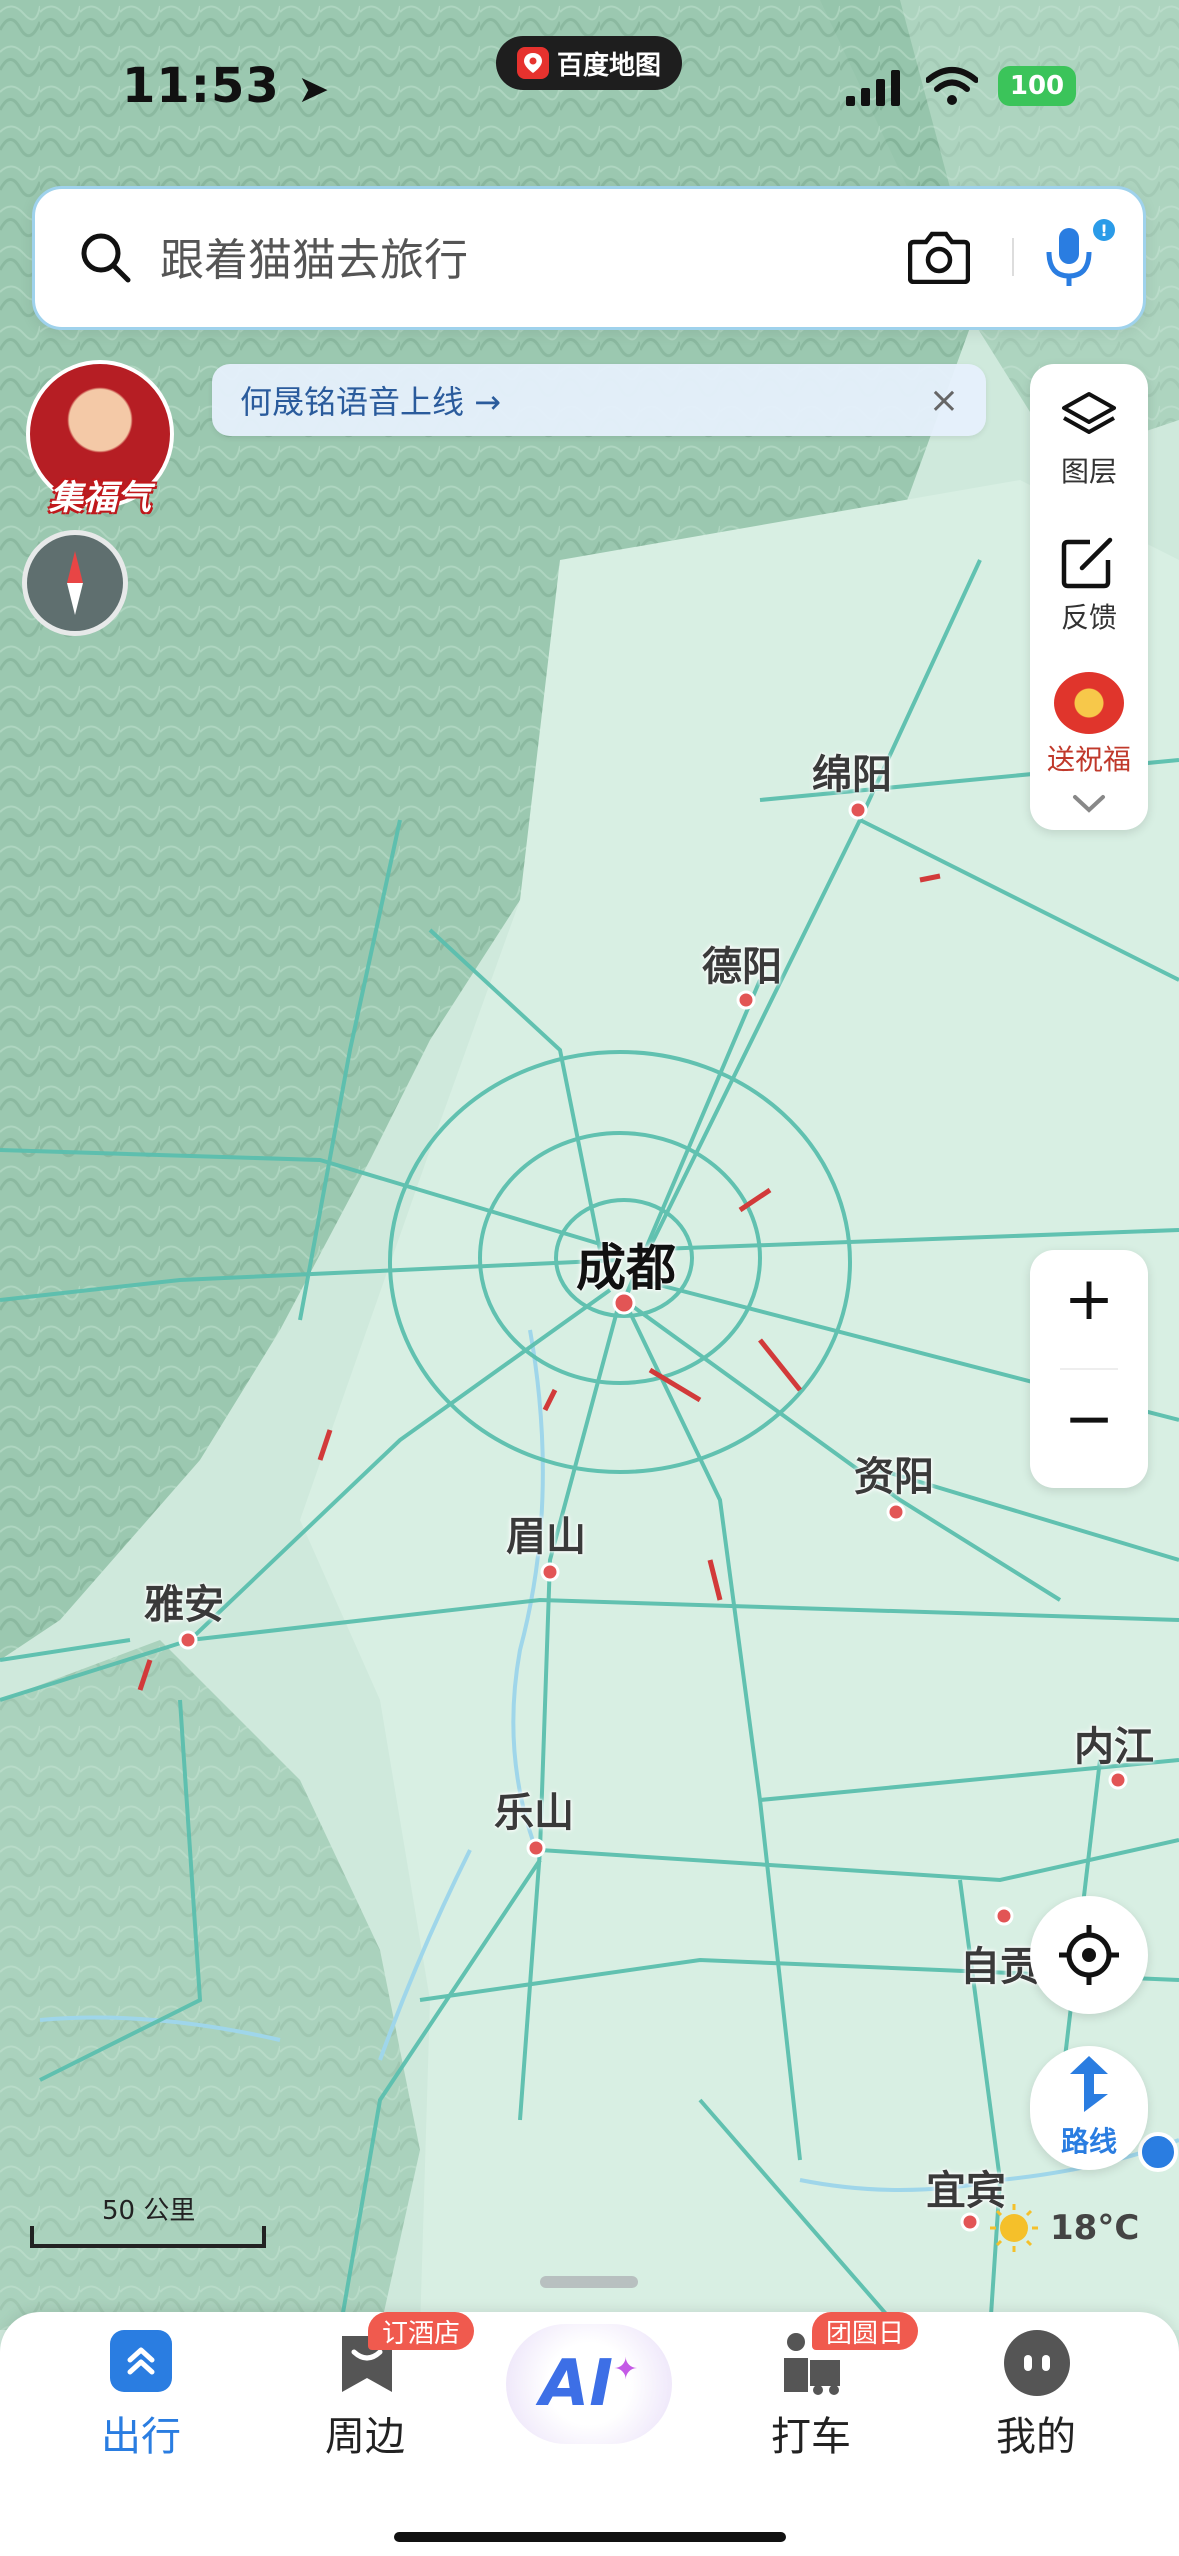  What do you see at coordinates (939, 256) in the screenshot?
I see `camera-icon` at bounding box center [939, 256].